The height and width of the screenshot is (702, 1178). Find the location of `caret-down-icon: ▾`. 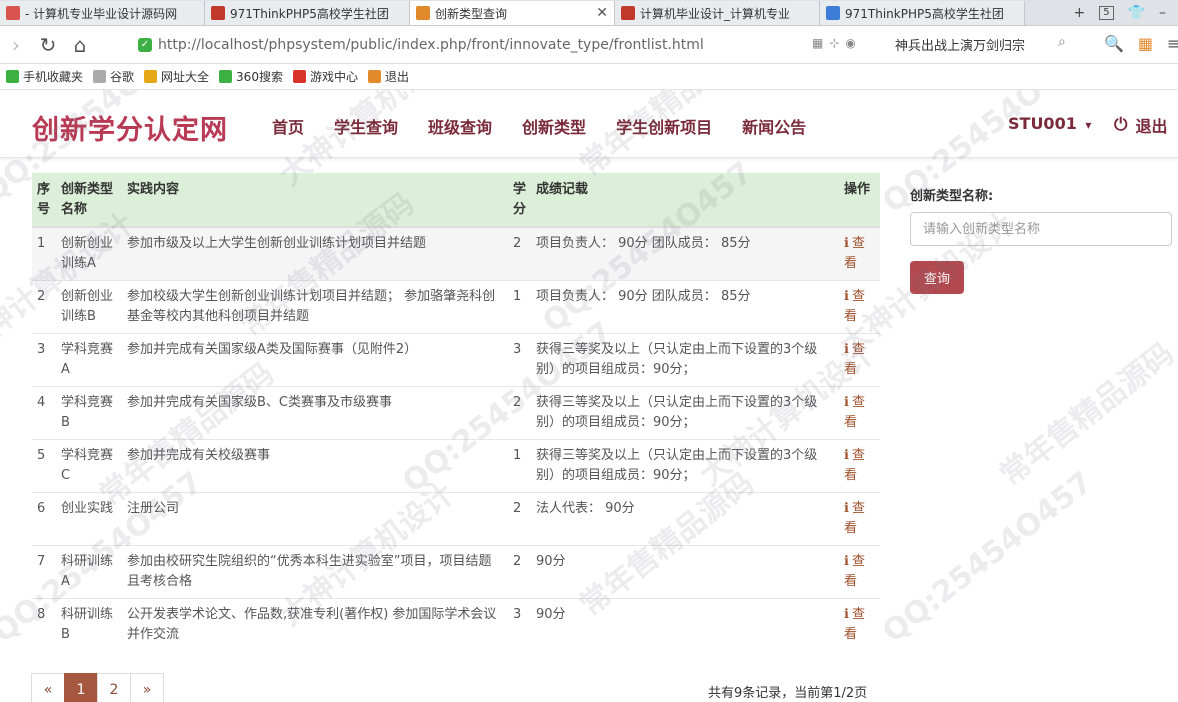

caret-down-icon: ▾ is located at coordinates (1088, 125).